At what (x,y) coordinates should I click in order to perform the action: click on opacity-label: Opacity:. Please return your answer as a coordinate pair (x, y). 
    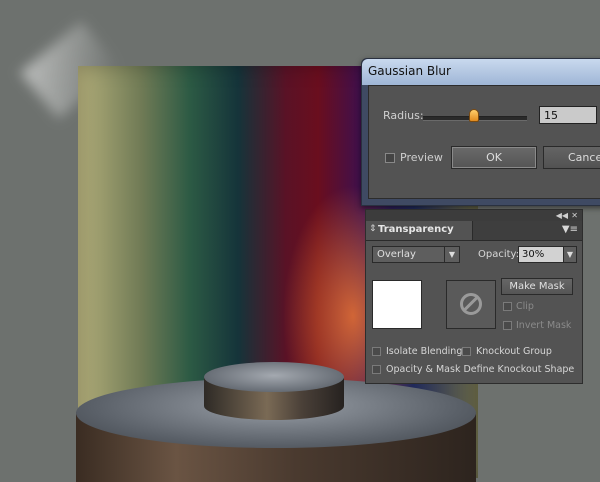
    Looking at the image, I should click on (499, 254).